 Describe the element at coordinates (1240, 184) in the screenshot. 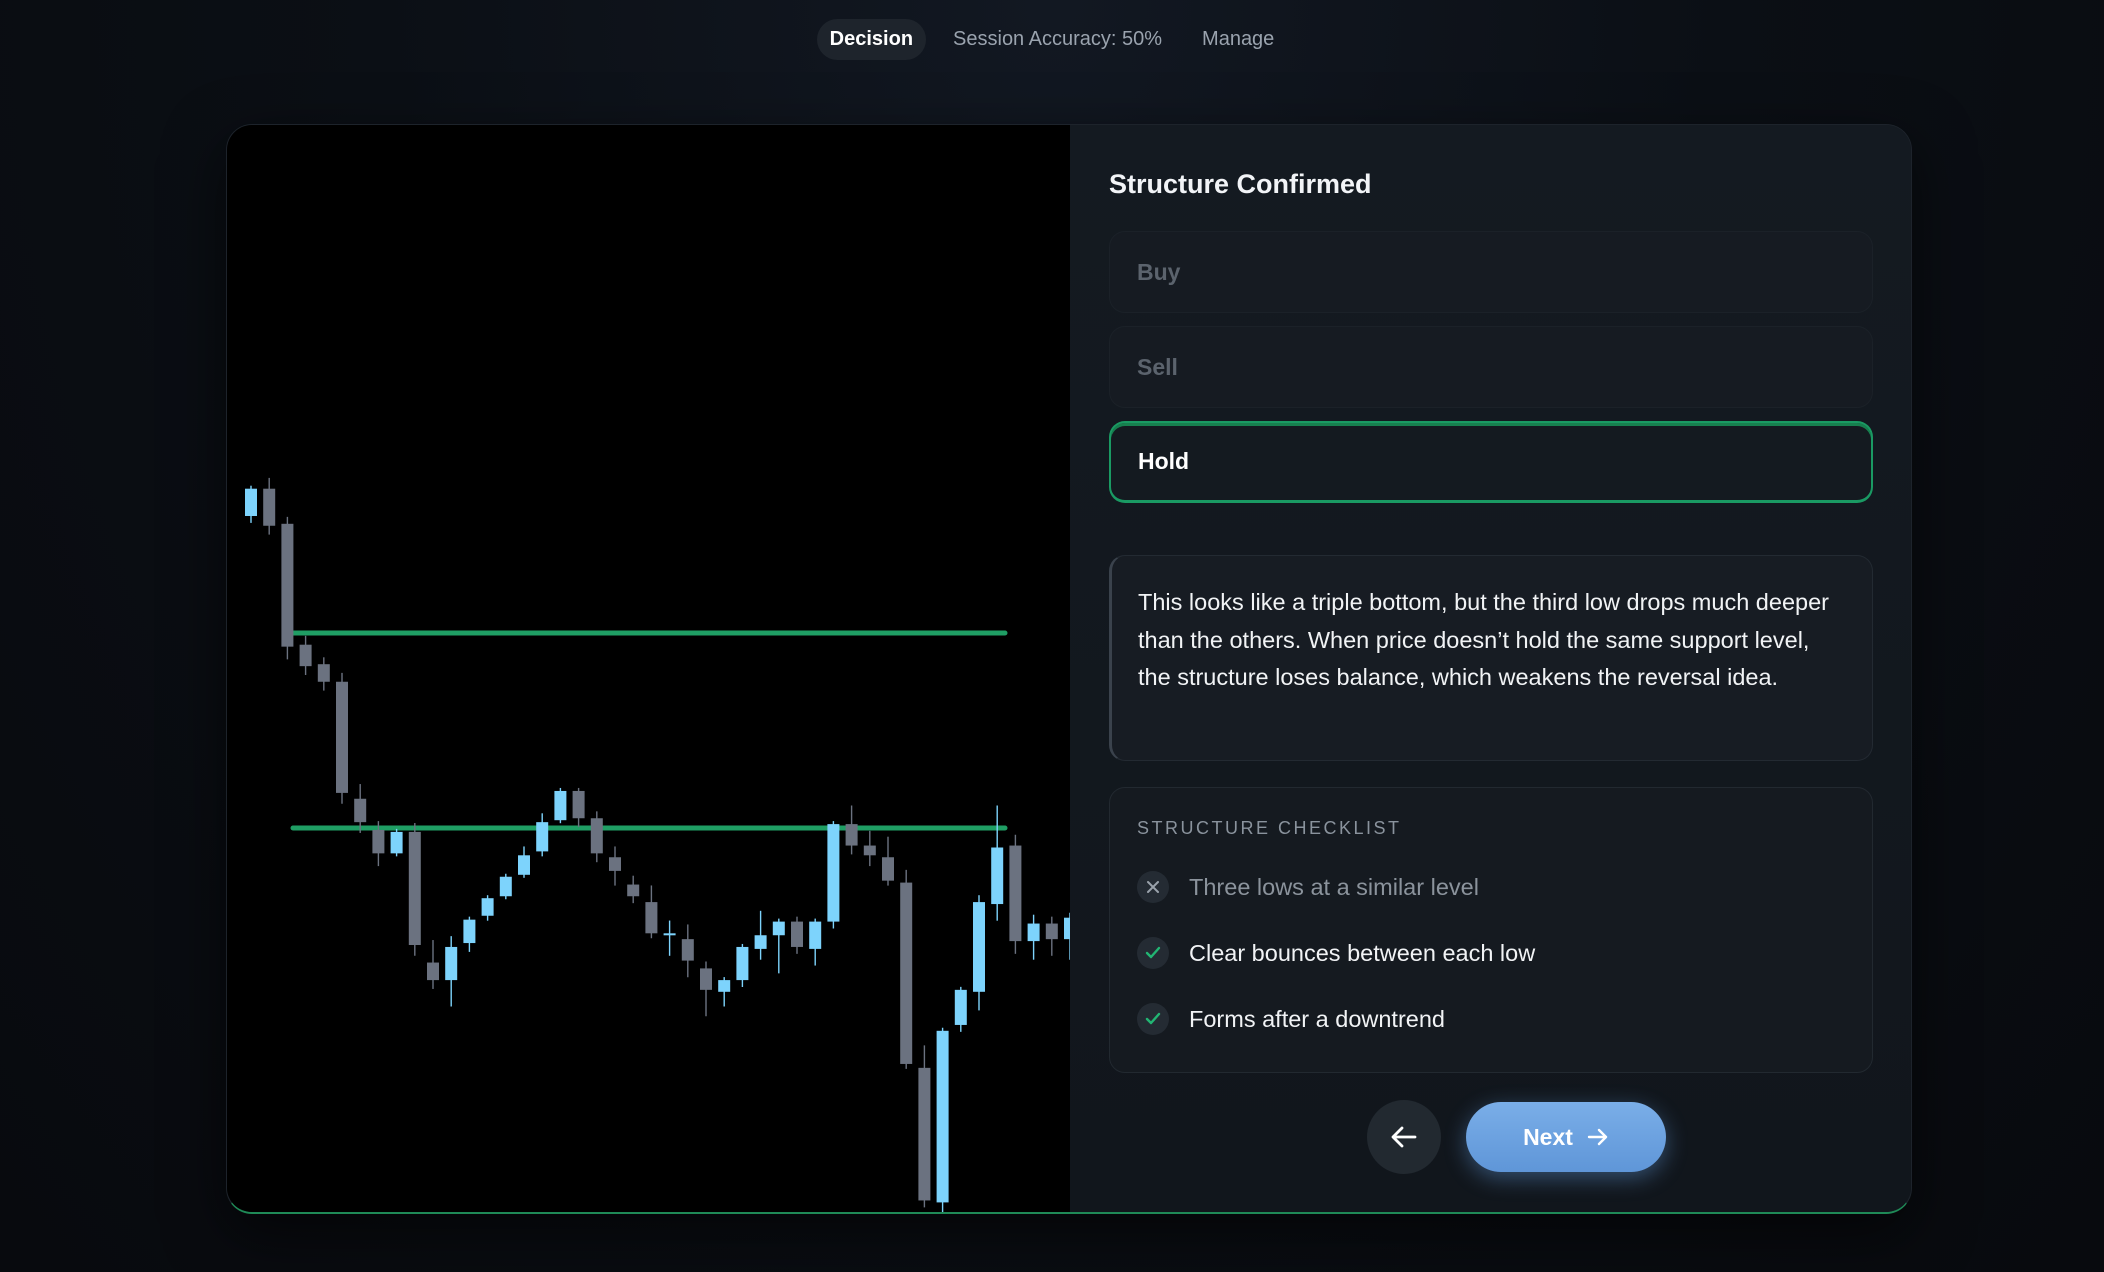

I see `panel-title: Structure Confirmed` at that location.